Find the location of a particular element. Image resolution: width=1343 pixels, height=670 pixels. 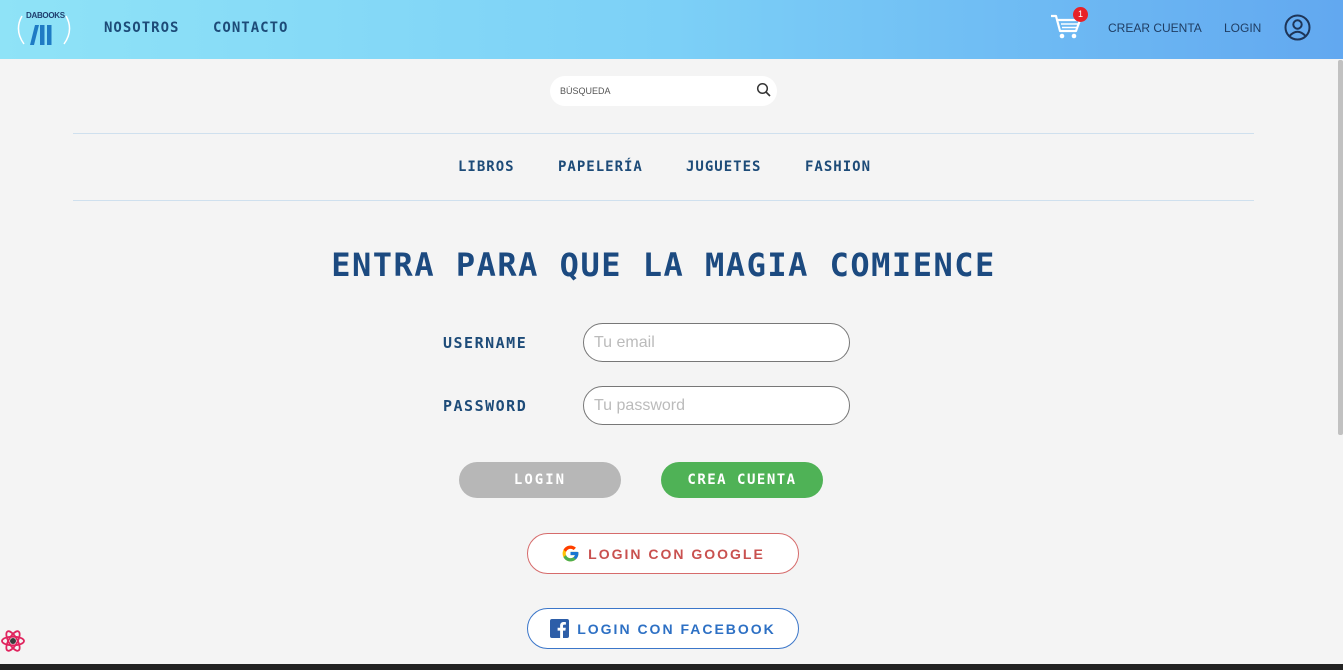

google-login-label: LOGIN CON GOOGLE is located at coordinates (676, 553).